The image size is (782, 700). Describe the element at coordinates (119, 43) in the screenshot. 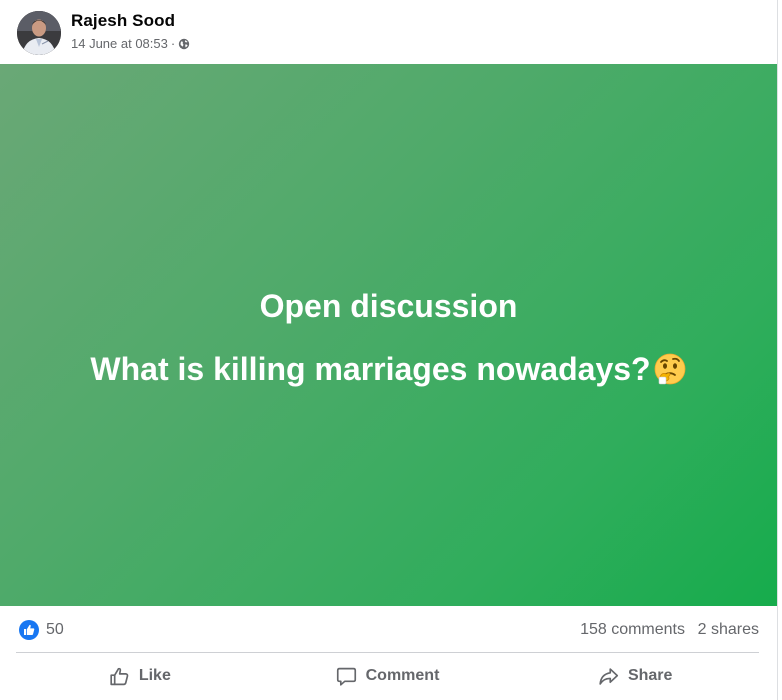

I see `post-timestamp: 14 June at 08:53` at that location.